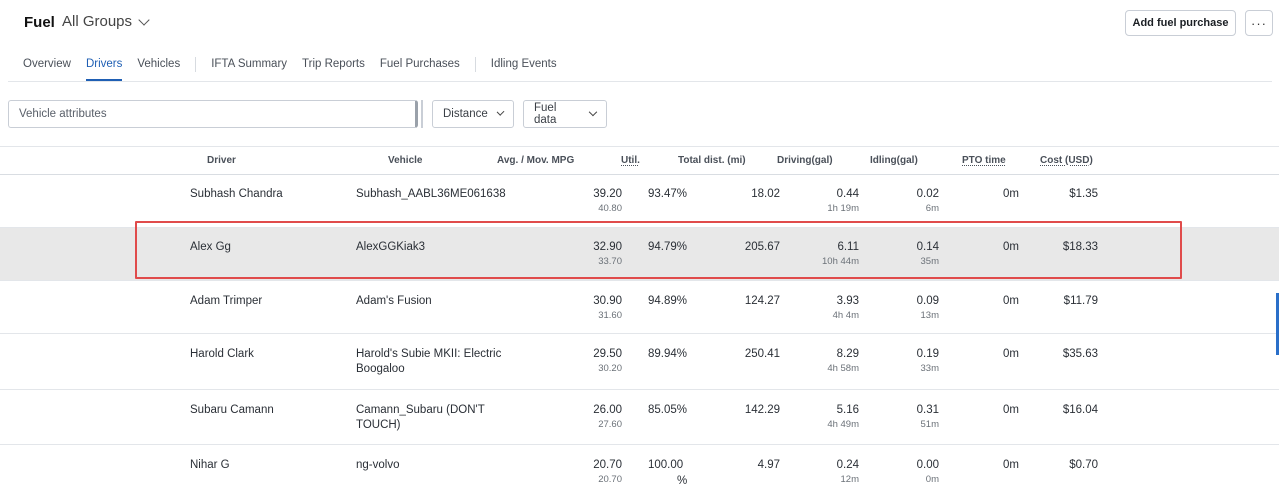 Image resolution: width=1279 pixels, height=493 pixels. What do you see at coordinates (668, 410) in the screenshot?
I see `utilization: 85.05%` at bounding box center [668, 410].